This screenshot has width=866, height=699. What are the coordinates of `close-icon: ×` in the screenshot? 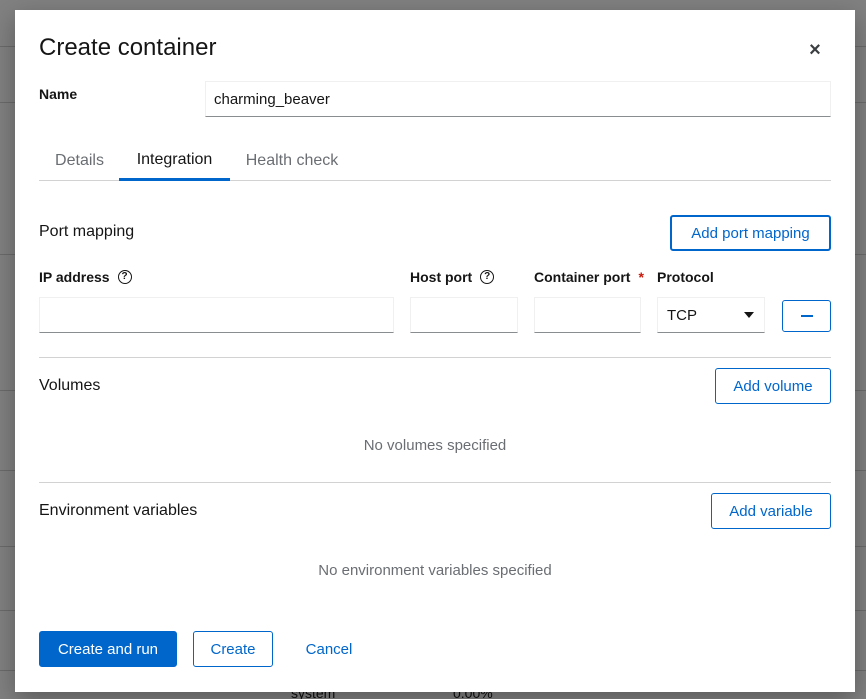 It's located at (815, 49).